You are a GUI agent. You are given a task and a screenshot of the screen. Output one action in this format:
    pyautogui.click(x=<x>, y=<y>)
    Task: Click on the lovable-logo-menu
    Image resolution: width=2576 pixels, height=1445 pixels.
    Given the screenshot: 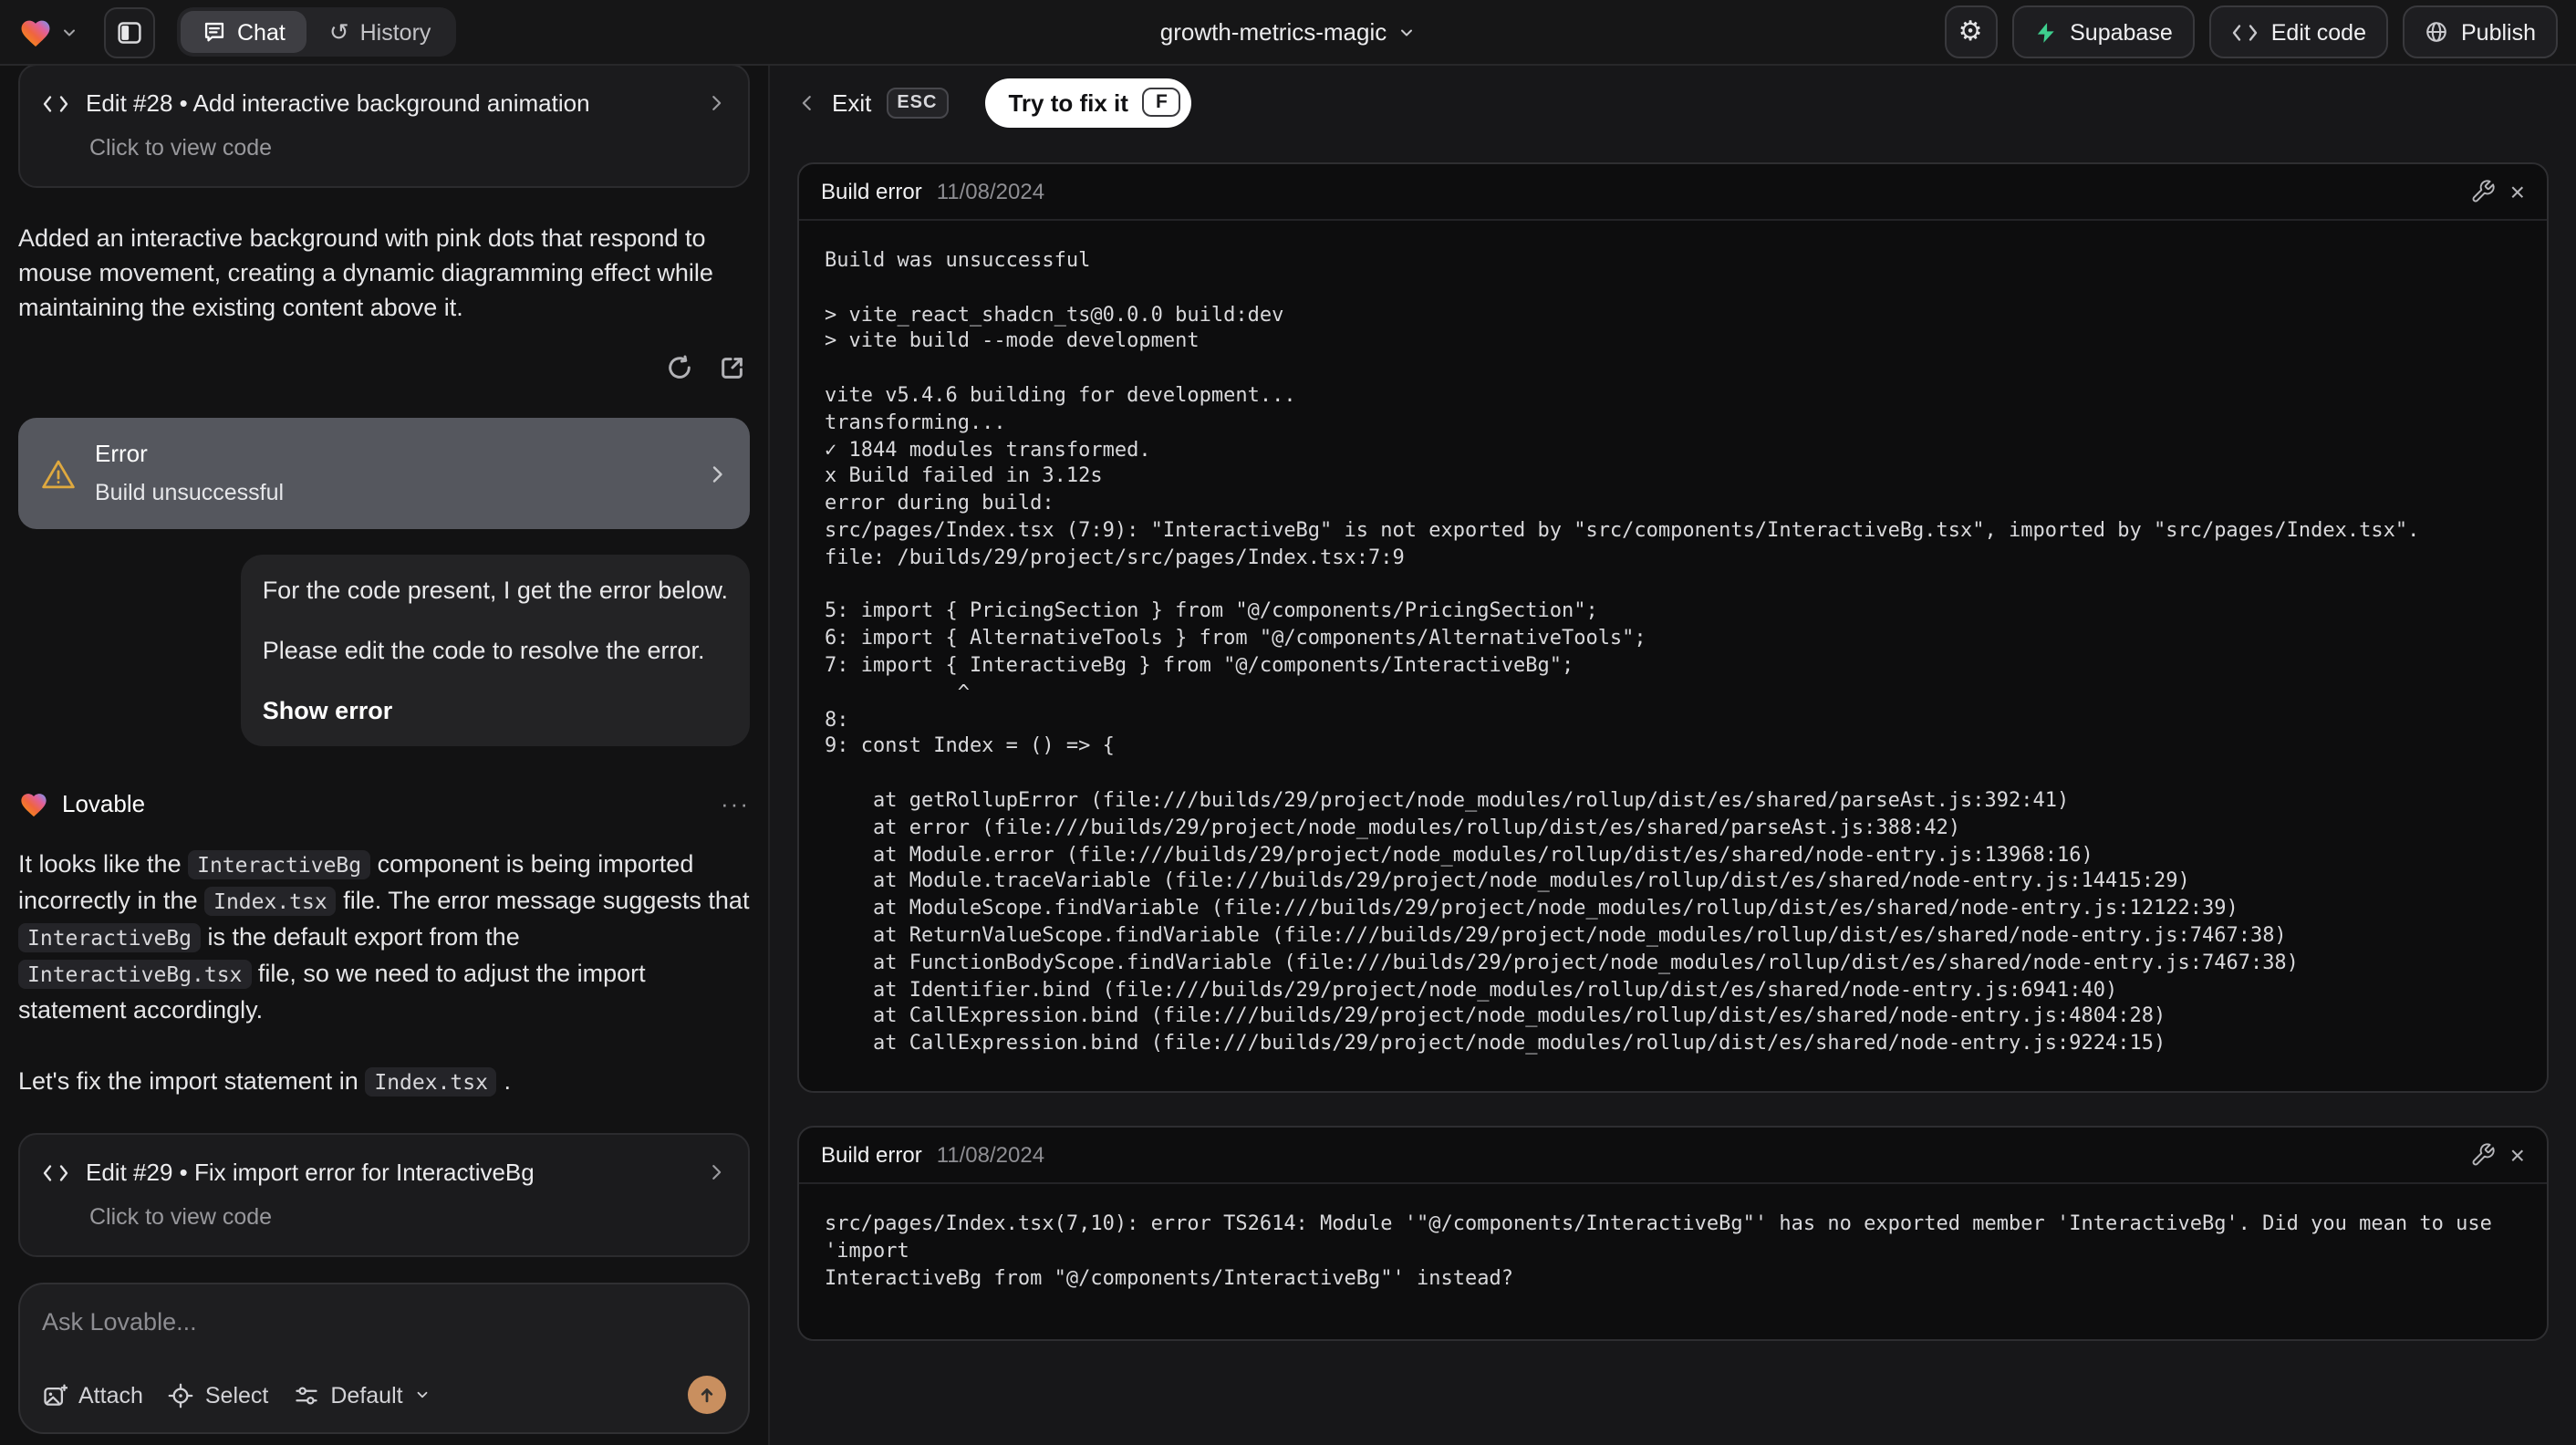 What is the action you would take?
    pyautogui.click(x=48, y=31)
    